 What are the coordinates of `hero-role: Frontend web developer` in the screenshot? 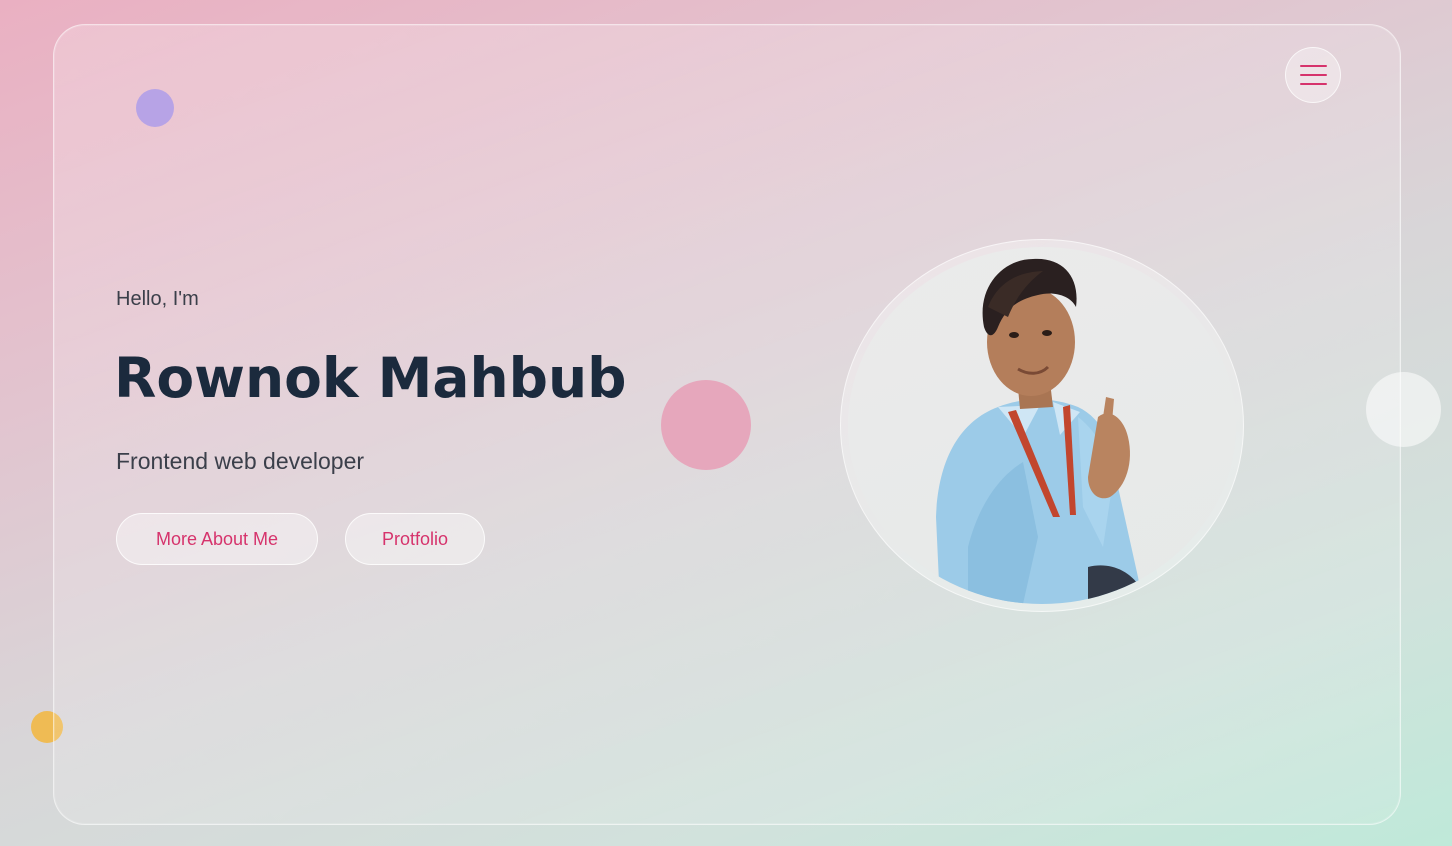 It's located at (240, 461).